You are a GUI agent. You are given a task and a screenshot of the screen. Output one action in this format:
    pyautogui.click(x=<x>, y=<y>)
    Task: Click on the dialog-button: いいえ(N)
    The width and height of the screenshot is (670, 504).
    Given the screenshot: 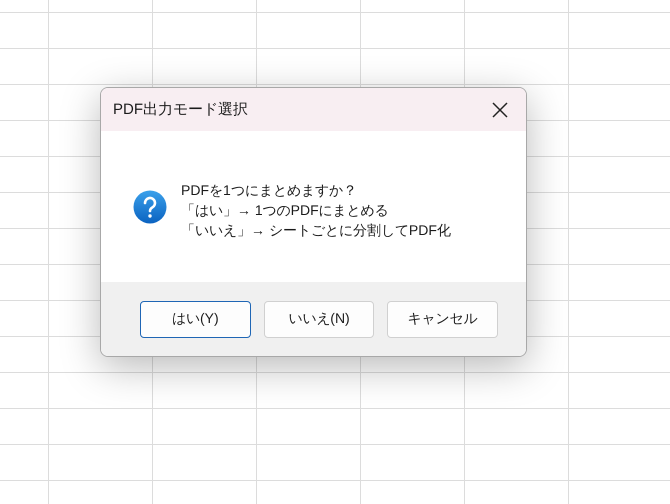 What is the action you would take?
    pyautogui.click(x=319, y=319)
    